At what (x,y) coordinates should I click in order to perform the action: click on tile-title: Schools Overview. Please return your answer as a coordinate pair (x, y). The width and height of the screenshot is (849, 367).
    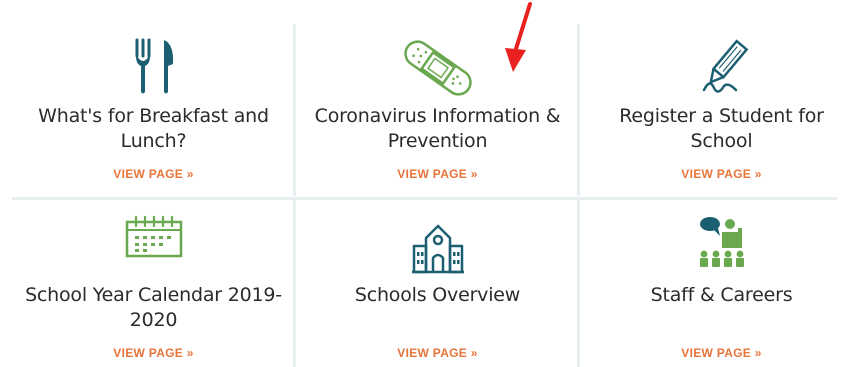
    Looking at the image, I should click on (437, 295).